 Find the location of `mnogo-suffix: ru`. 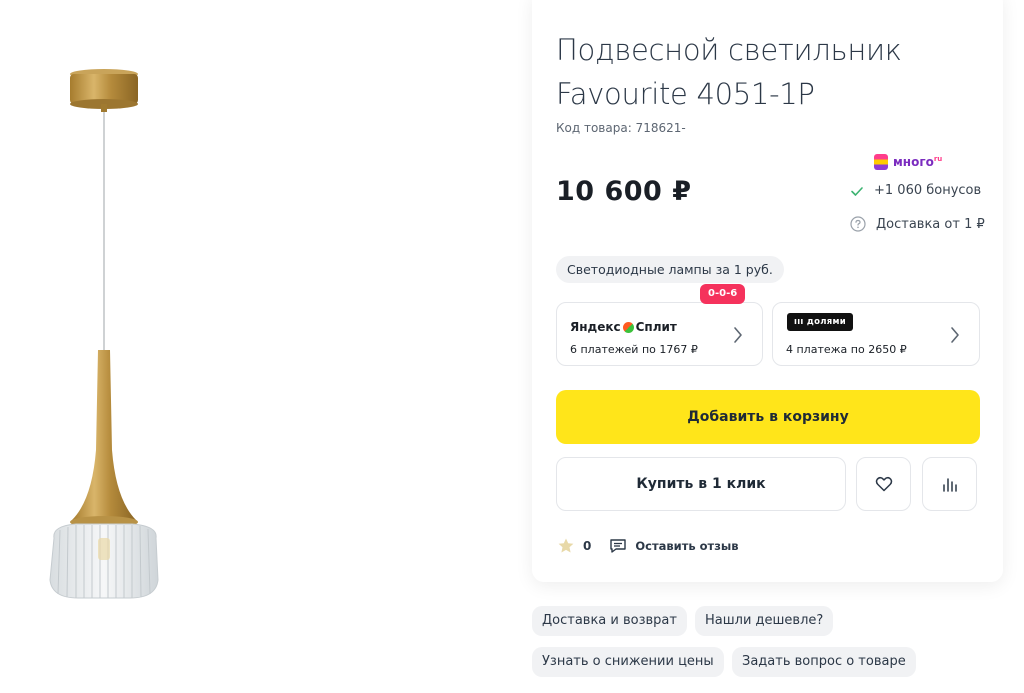

mnogo-suffix: ru is located at coordinates (938, 159).